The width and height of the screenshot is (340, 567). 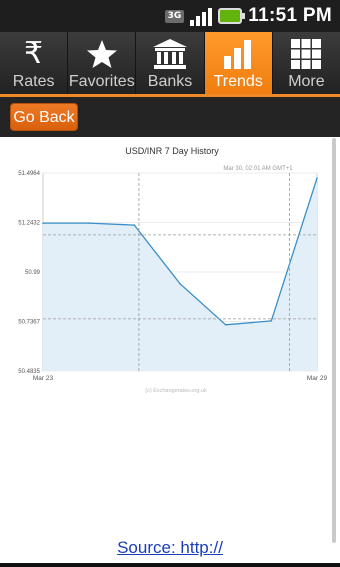 What do you see at coordinates (290, 15) in the screenshot?
I see `clock-time: 11:51 PM` at bounding box center [290, 15].